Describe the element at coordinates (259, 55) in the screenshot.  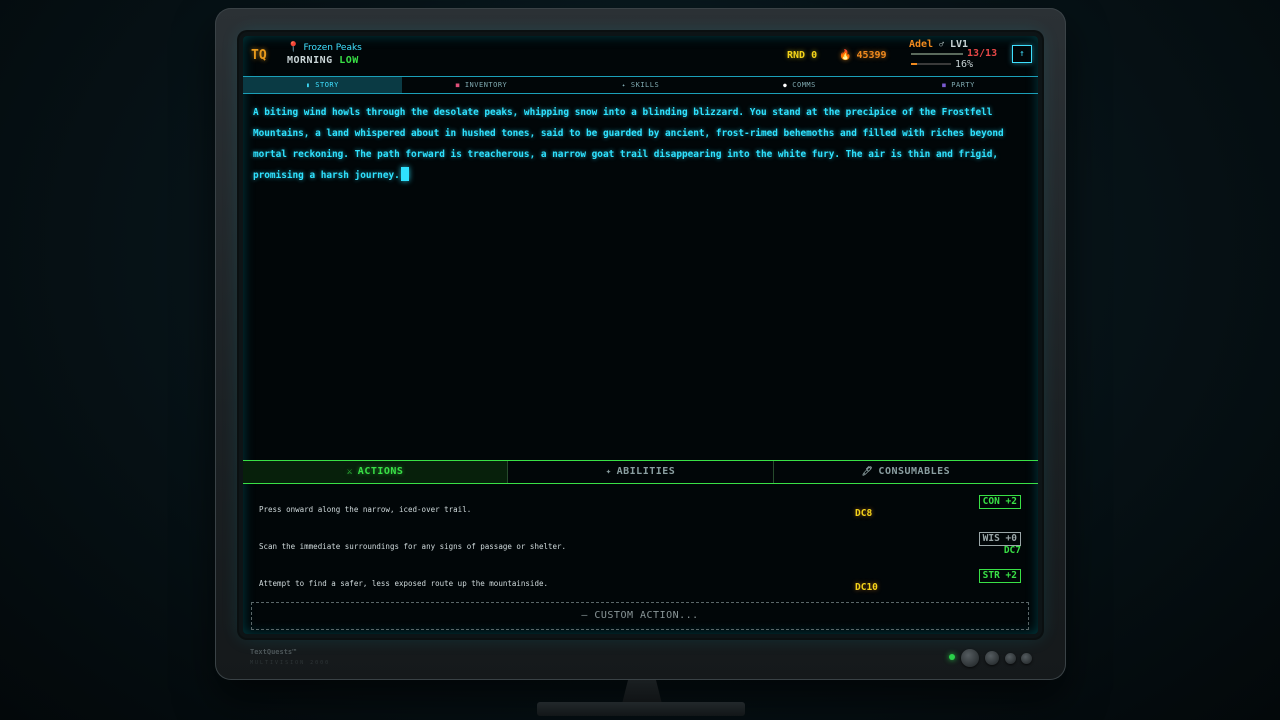
I see `game-logo: TQ` at that location.